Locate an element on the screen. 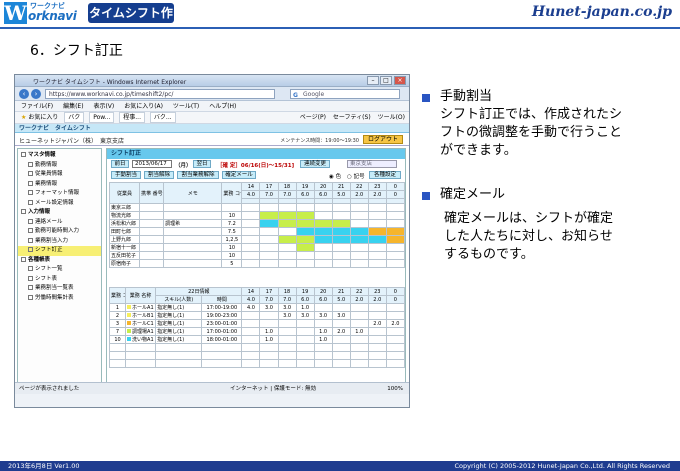 The image size is (680, 471). table-row: 新宿十一郎 10 is located at coordinates (256, 247).